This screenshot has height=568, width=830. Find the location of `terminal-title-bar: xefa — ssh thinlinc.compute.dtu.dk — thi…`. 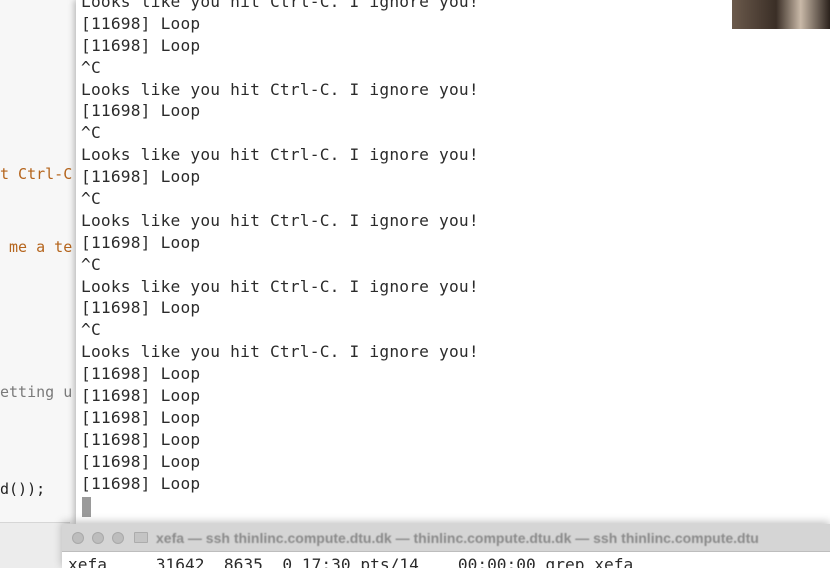

terminal-title-bar: xefa — ssh thinlinc.compute.dtu.dk — thi… is located at coordinates (446, 538).